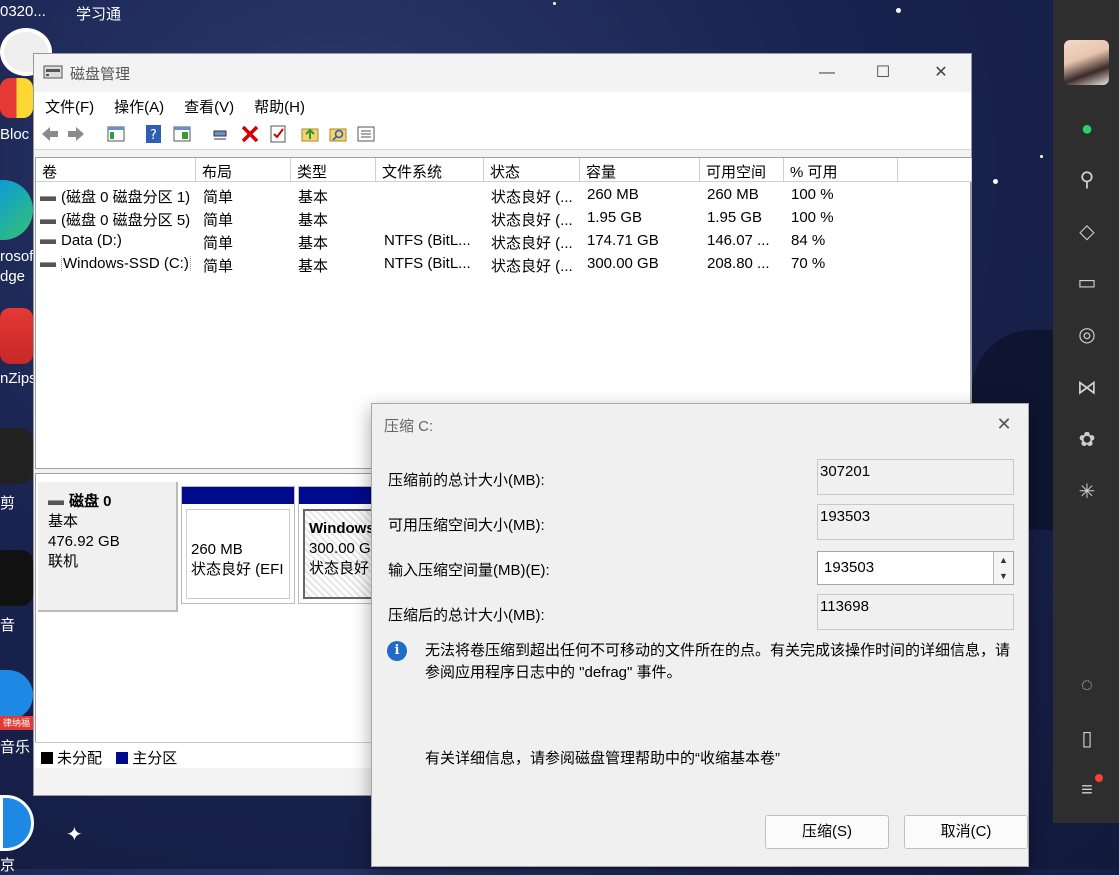  What do you see at coordinates (243, 170) in the screenshot?
I see `column-header-layout: 布局` at bounding box center [243, 170].